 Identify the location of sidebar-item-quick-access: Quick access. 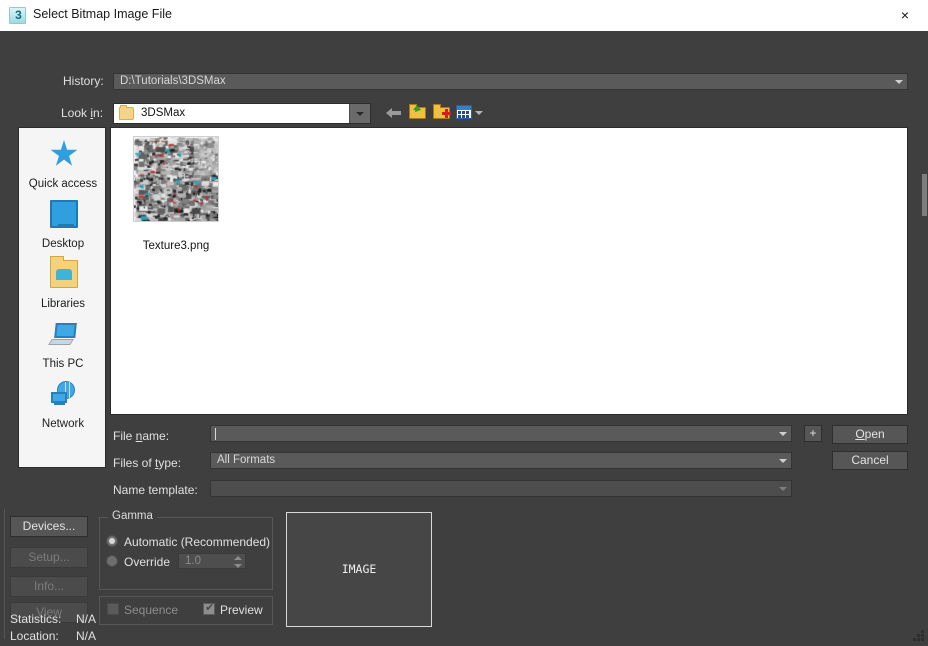
(63, 163).